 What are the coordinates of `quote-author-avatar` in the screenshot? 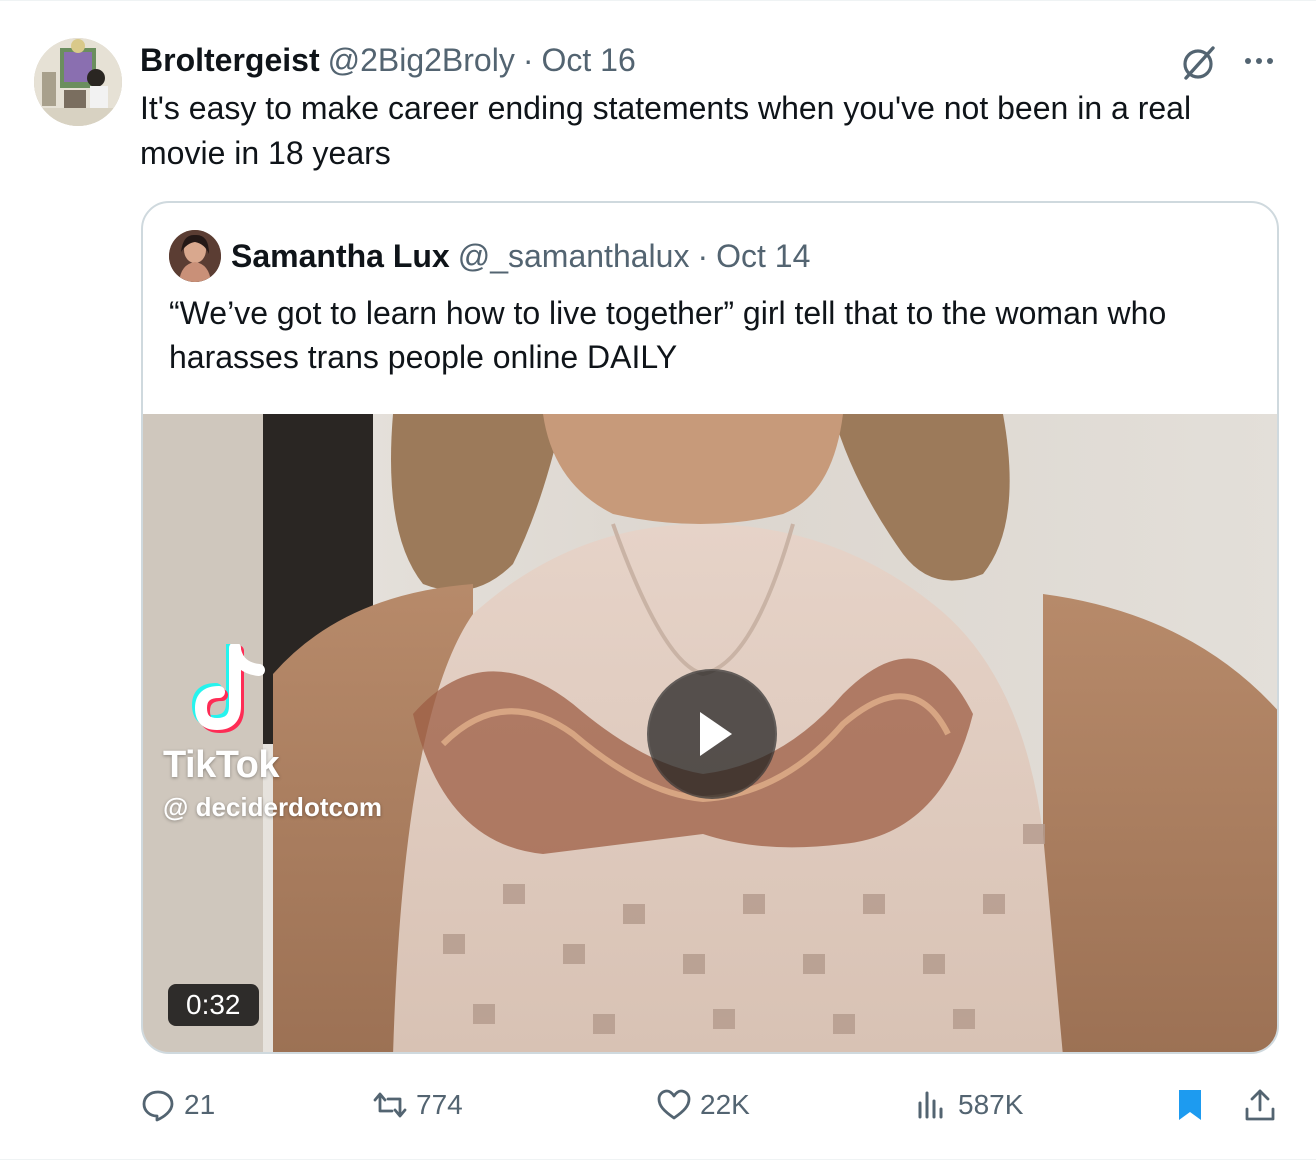 It's located at (195, 256).